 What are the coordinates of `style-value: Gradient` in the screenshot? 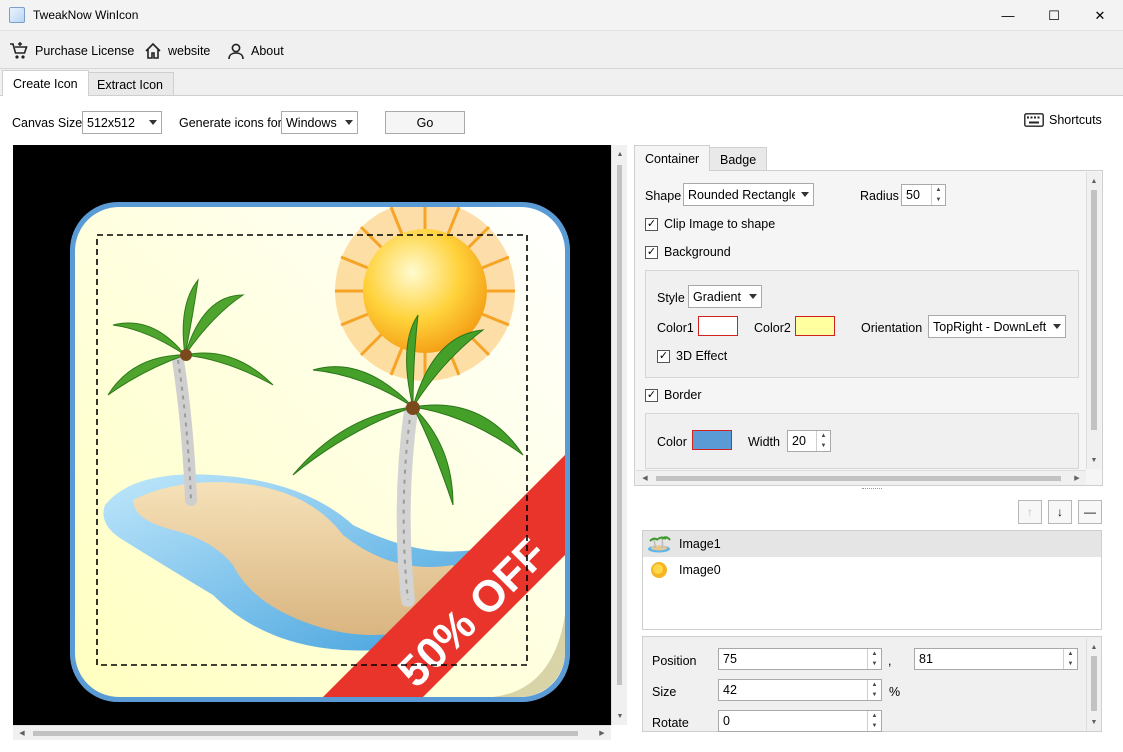 It's located at (717, 296).